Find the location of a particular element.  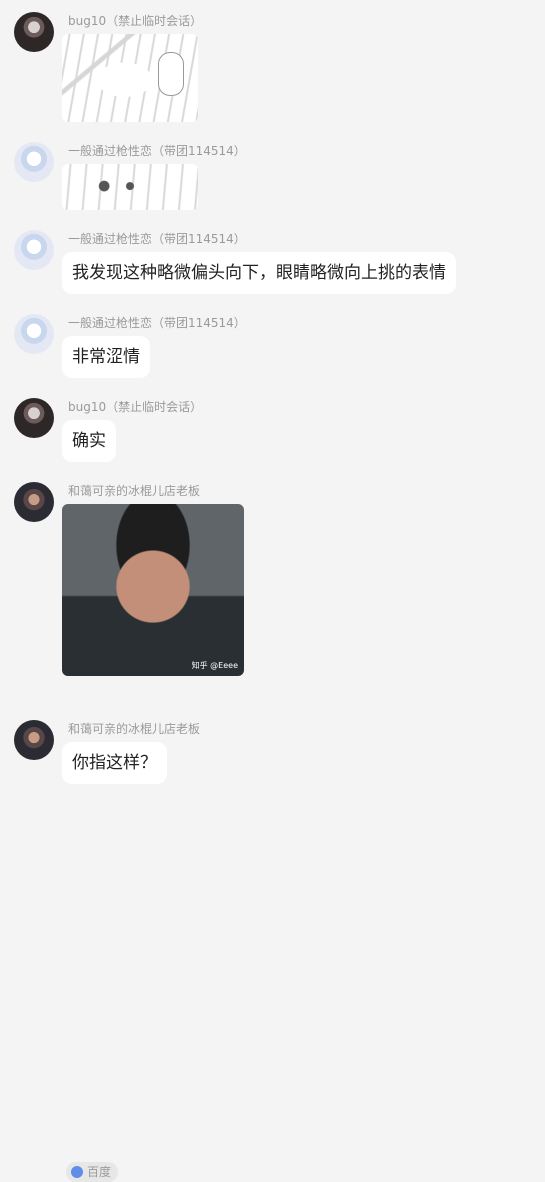

message-3: 一般通过枪性恋（带团114514） 我发现这种略微偏头向下，眼睛略微向上挑的表情 is located at coordinates (272, 260).